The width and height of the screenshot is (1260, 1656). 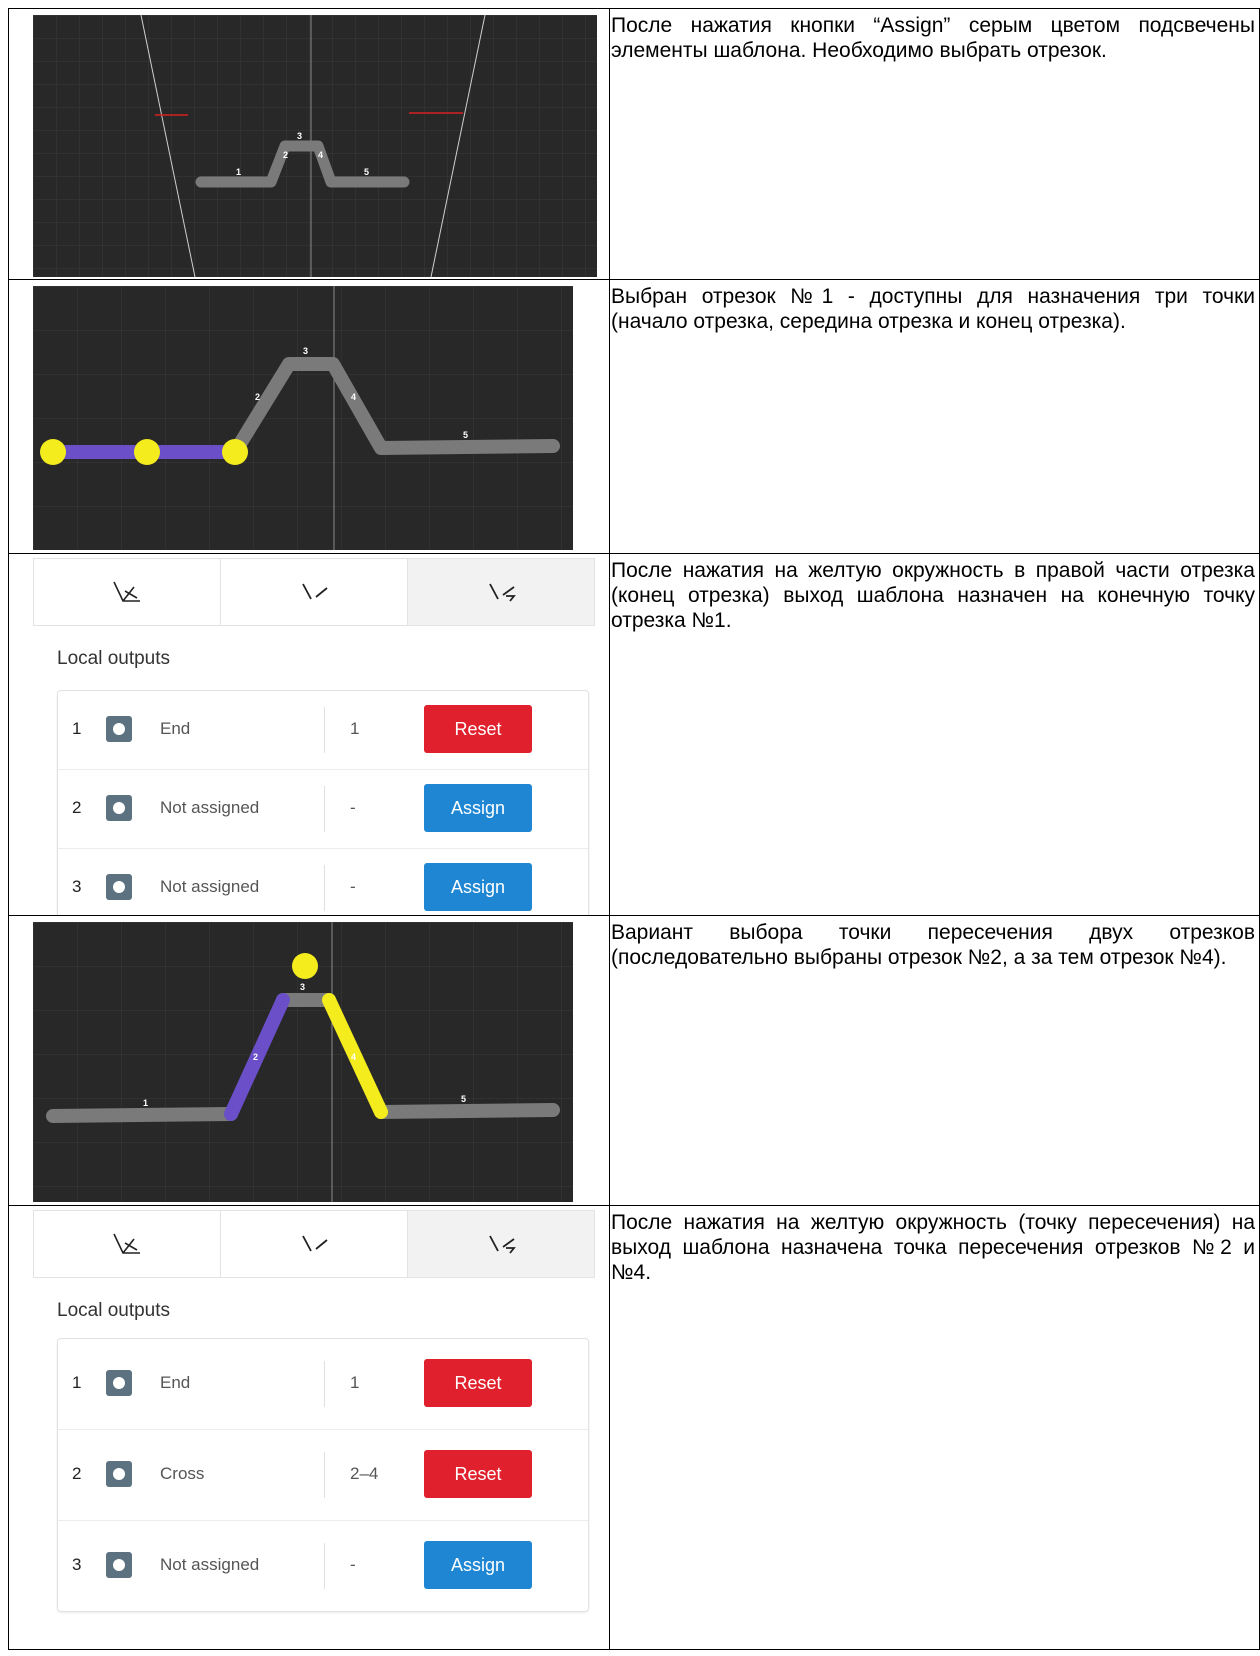 I want to click on template-canvas: 2 3 4 5, so click(x=303, y=418).